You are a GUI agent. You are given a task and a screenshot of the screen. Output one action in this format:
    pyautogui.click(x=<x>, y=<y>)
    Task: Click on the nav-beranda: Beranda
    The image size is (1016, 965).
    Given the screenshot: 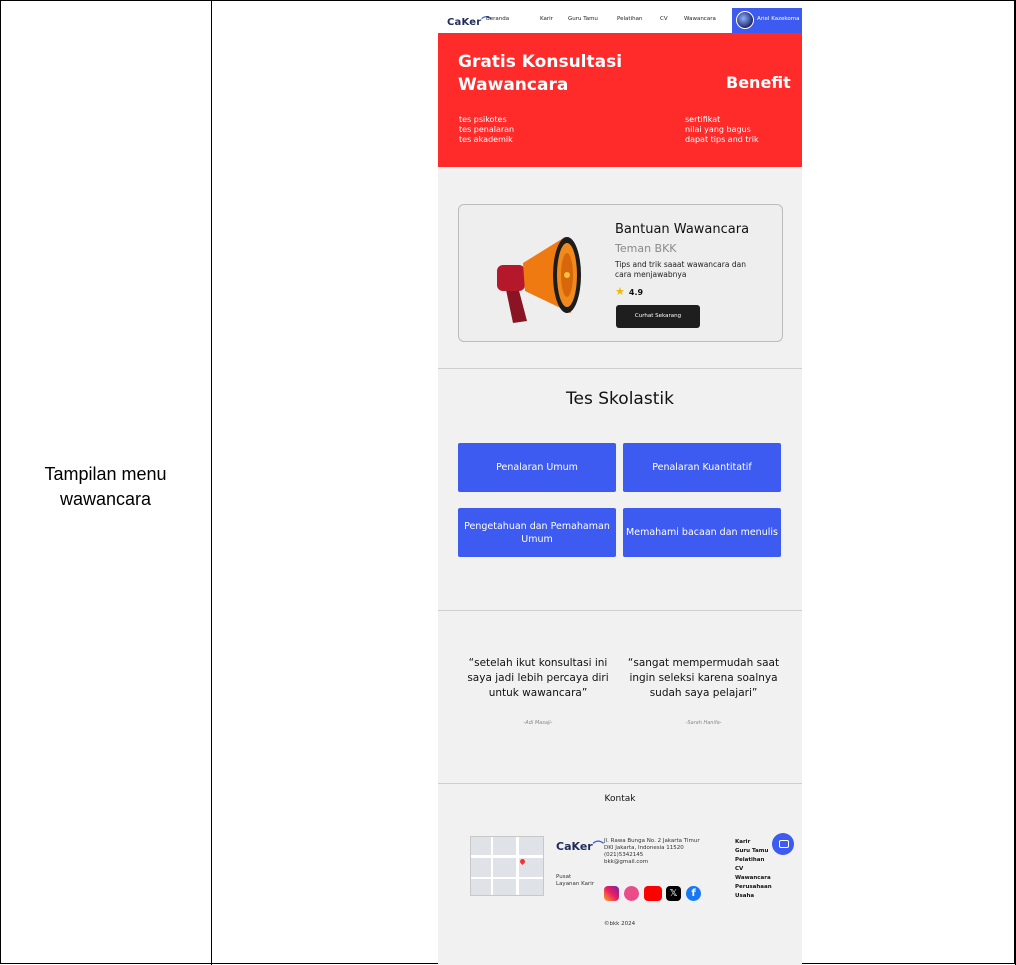 What is the action you would take?
    pyautogui.click(x=497, y=19)
    